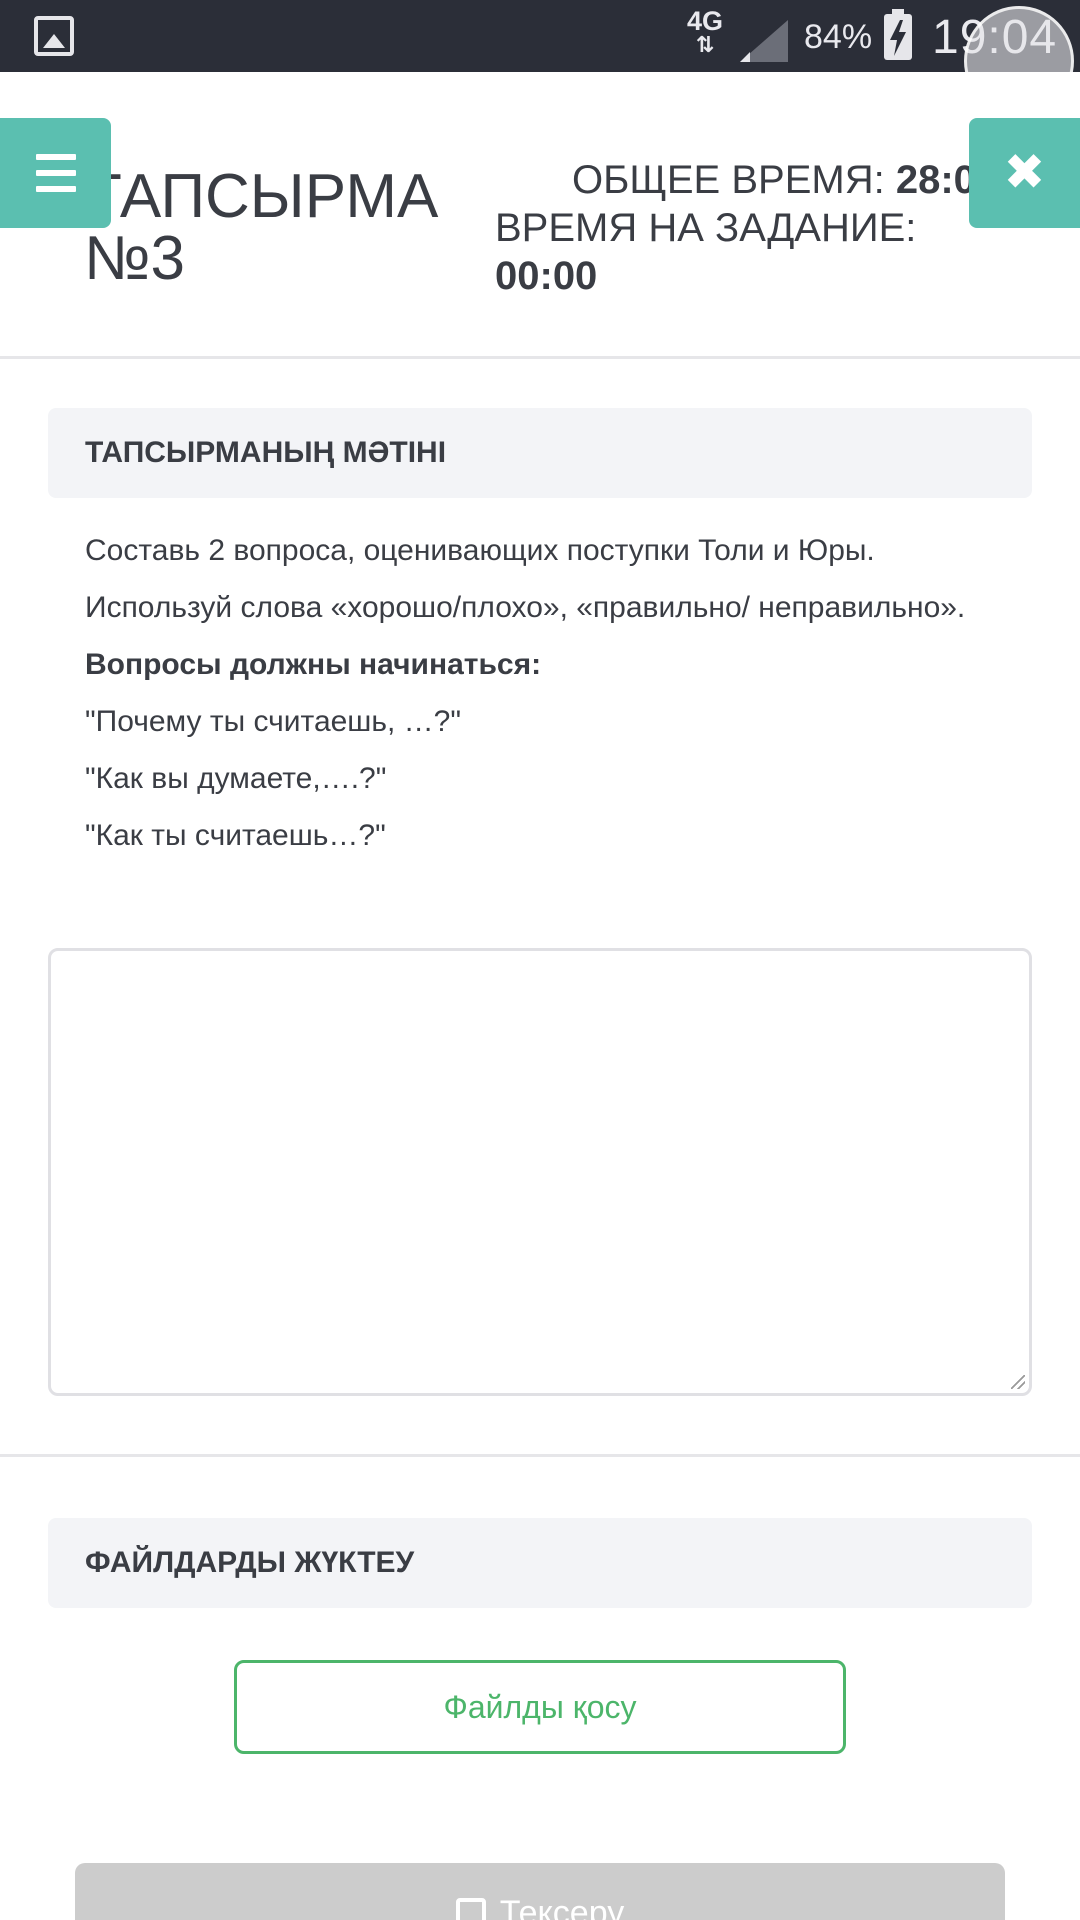 This screenshot has height=1920, width=1080. Describe the element at coordinates (540, 1707) in the screenshot. I see `add-file-button: Файлды қосу` at that location.